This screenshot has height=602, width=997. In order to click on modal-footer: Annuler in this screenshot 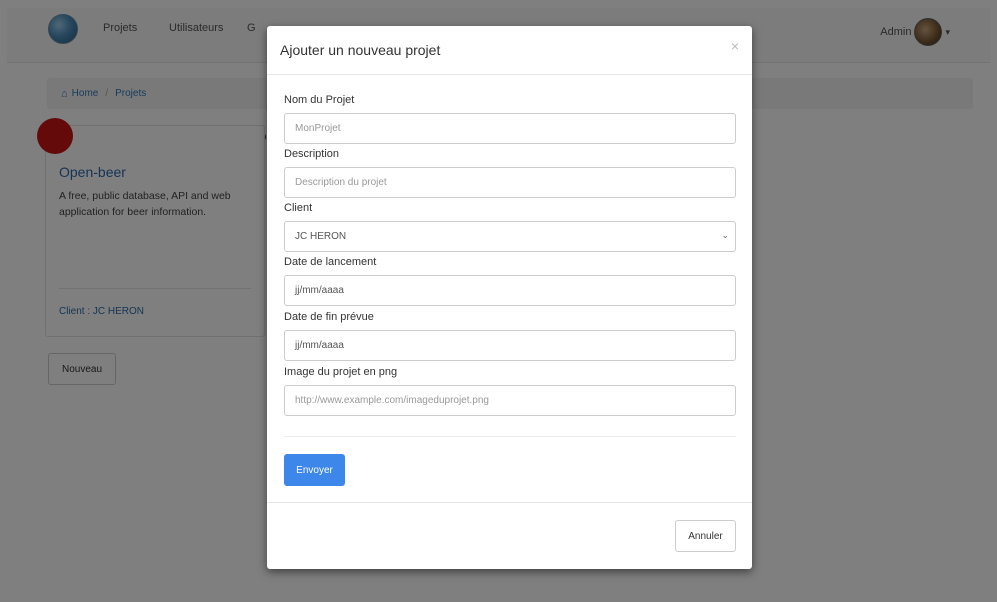, I will do `click(509, 535)`.